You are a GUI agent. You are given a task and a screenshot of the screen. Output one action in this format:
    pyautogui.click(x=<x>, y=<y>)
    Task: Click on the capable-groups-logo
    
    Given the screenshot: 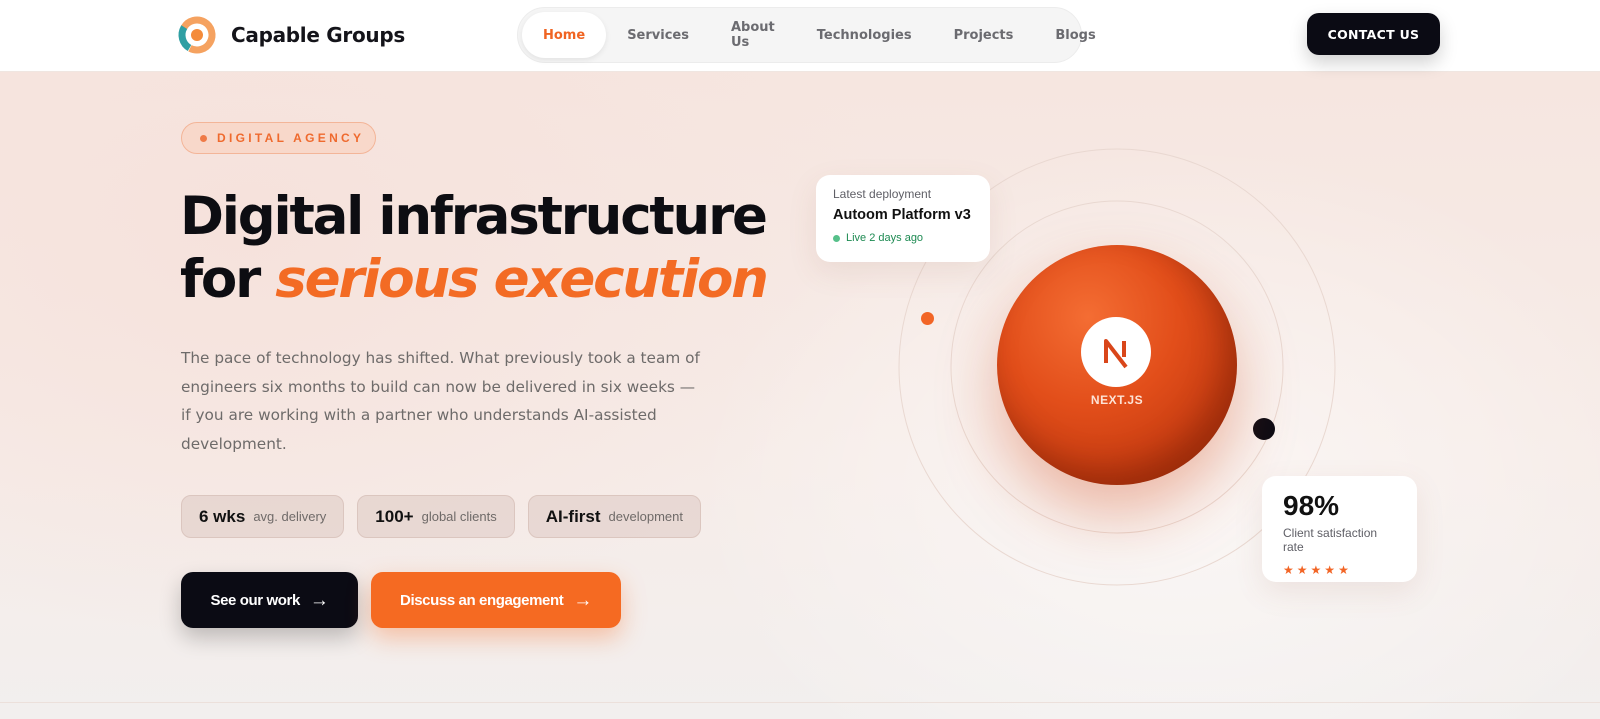 What is the action you would take?
    pyautogui.click(x=197, y=35)
    